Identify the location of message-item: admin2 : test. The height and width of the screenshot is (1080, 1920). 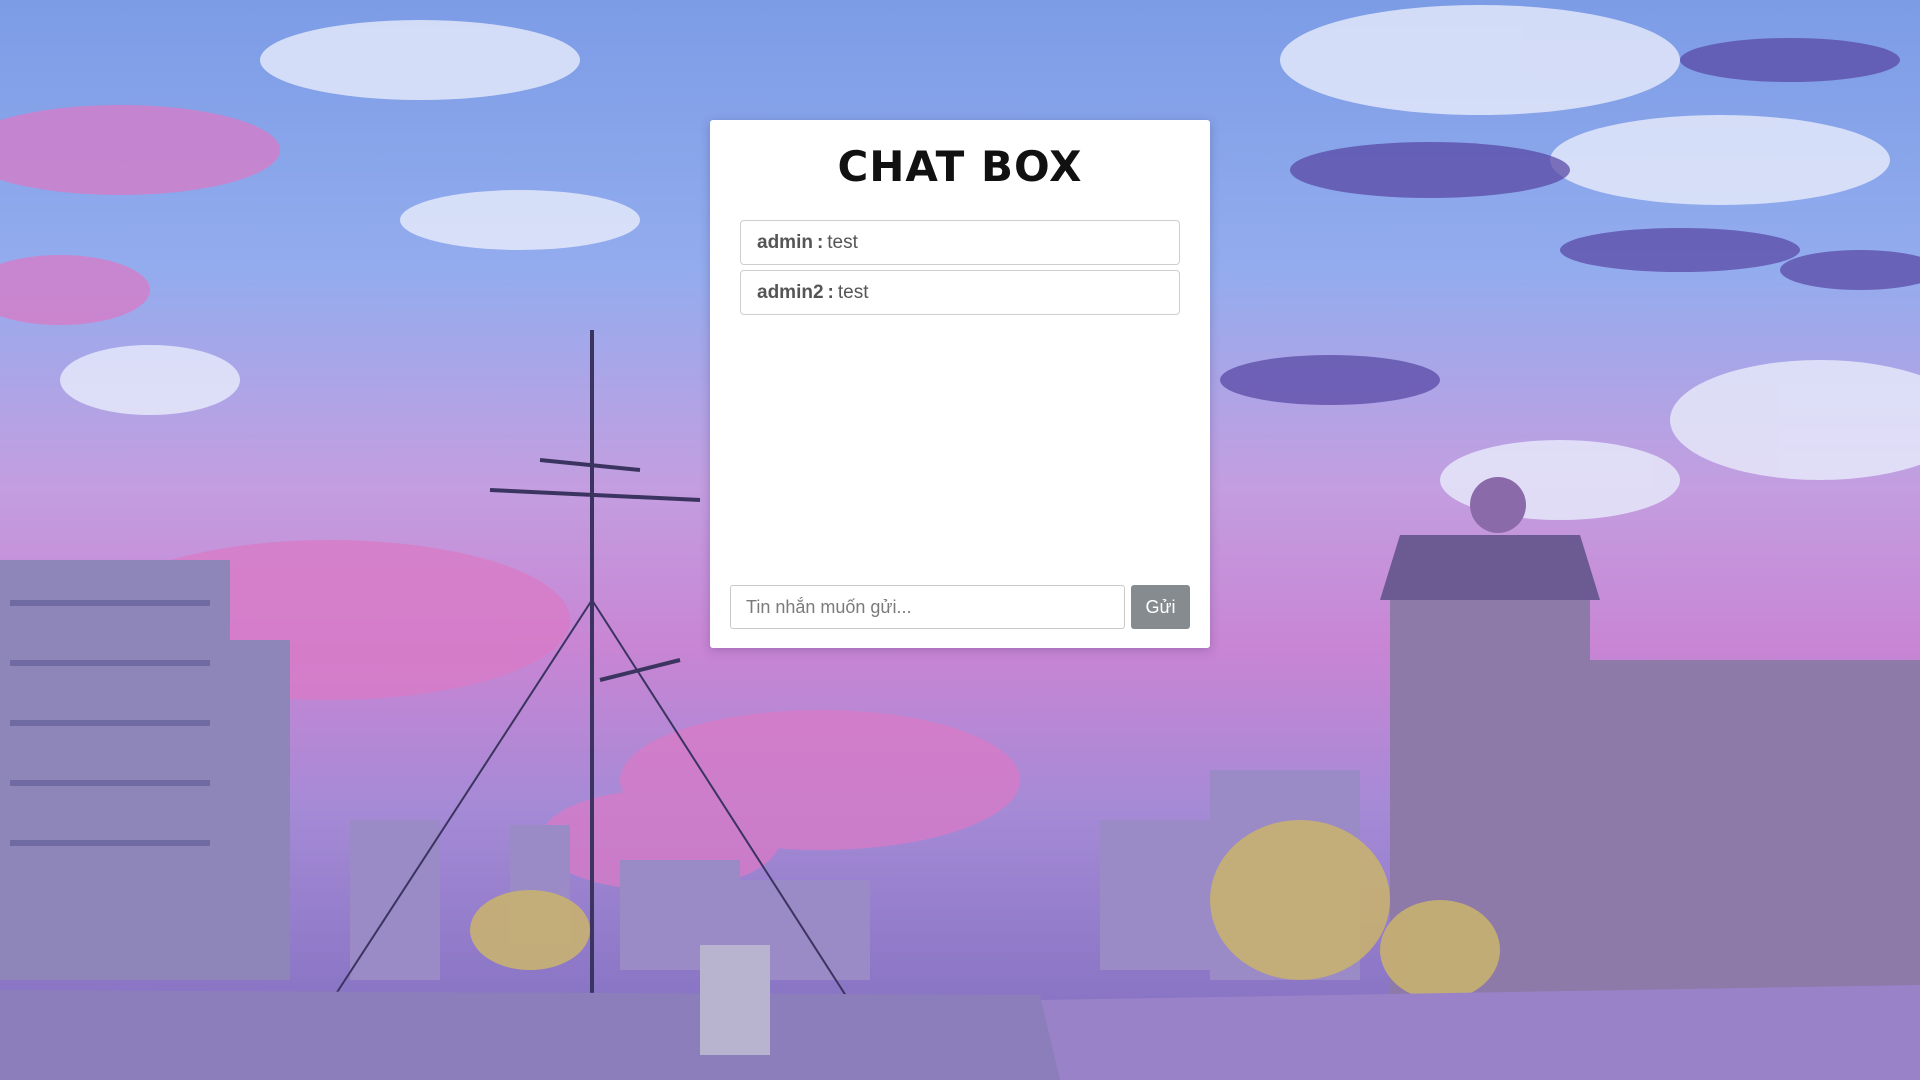
(960, 292).